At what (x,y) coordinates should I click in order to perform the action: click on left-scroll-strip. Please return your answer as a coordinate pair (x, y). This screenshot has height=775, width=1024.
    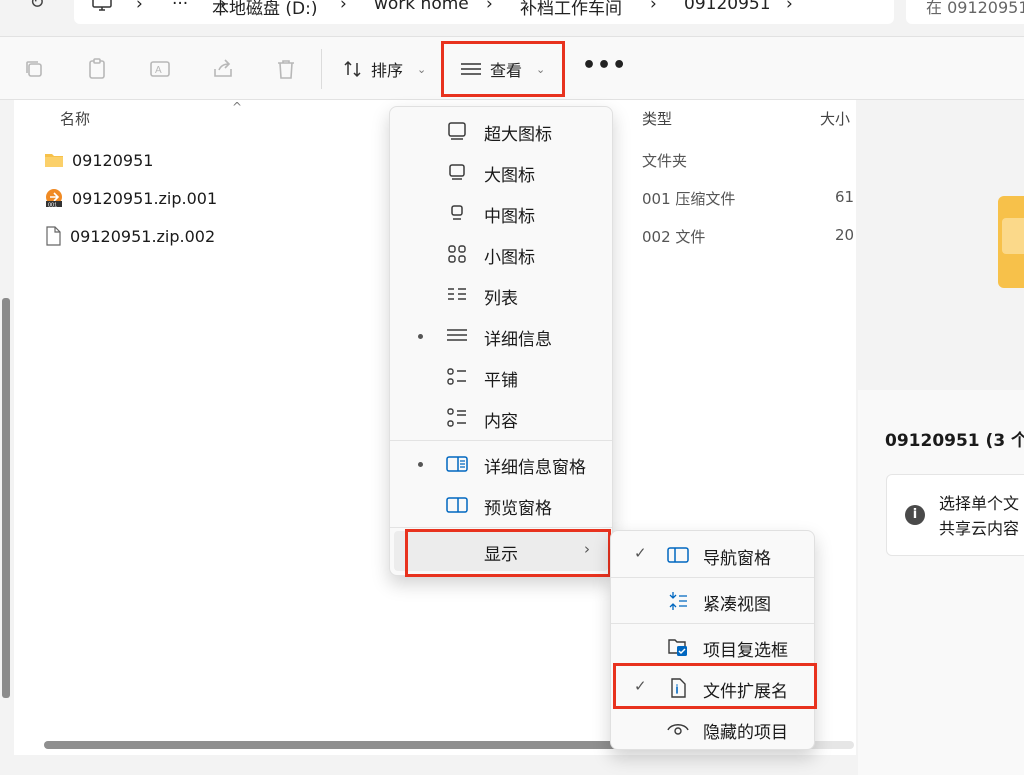
    Looking at the image, I should click on (7, 437).